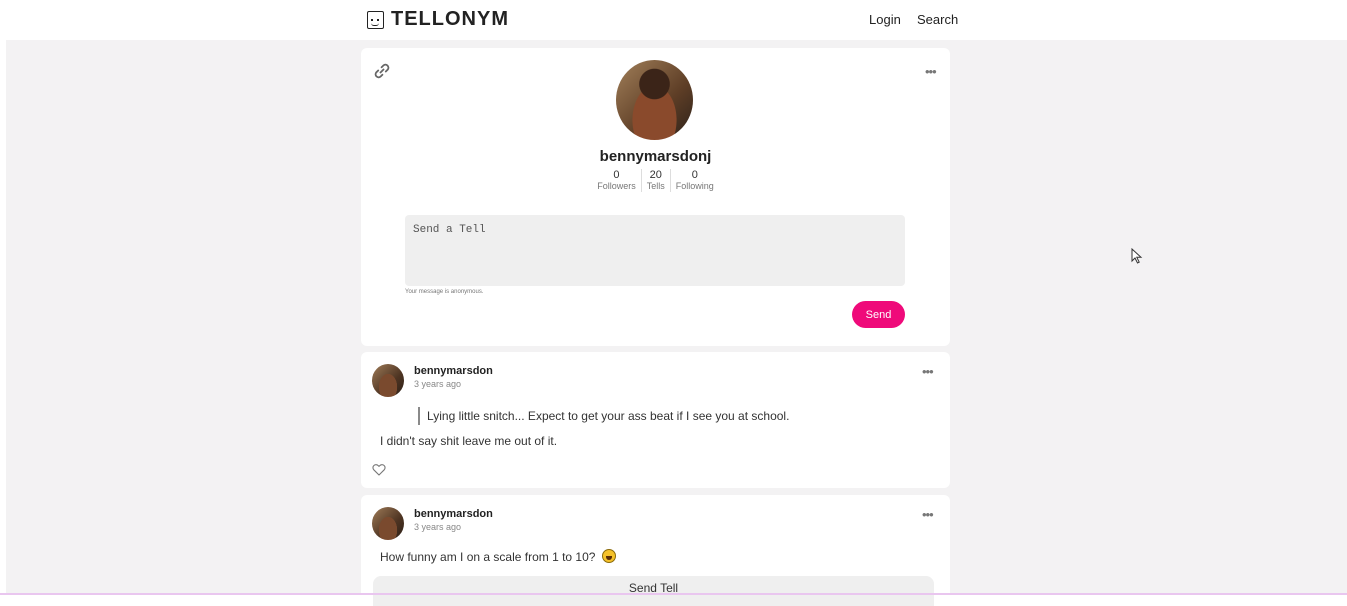  What do you see at coordinates (937, 19) in the screenshot?
I see `search-link: Search` at bounding box center [937, 19].